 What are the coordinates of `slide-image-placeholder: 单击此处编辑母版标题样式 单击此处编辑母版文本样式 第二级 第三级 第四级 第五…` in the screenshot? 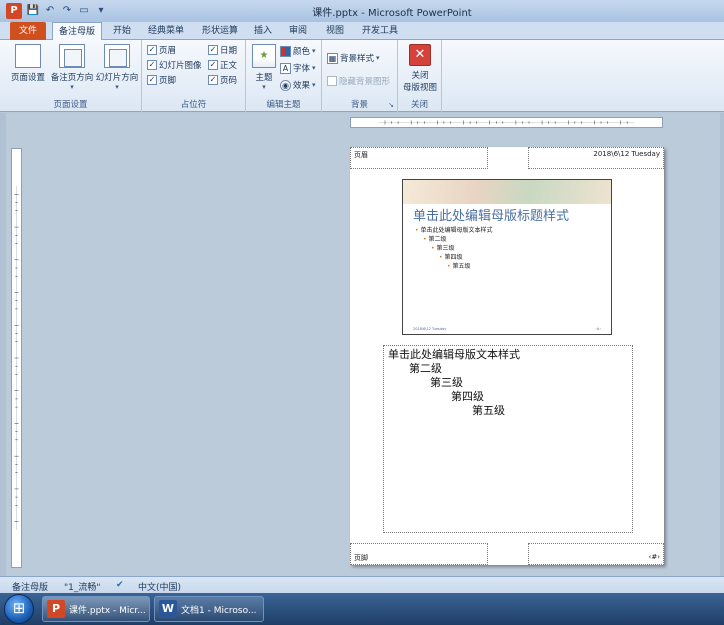 It's located at (507, 257).